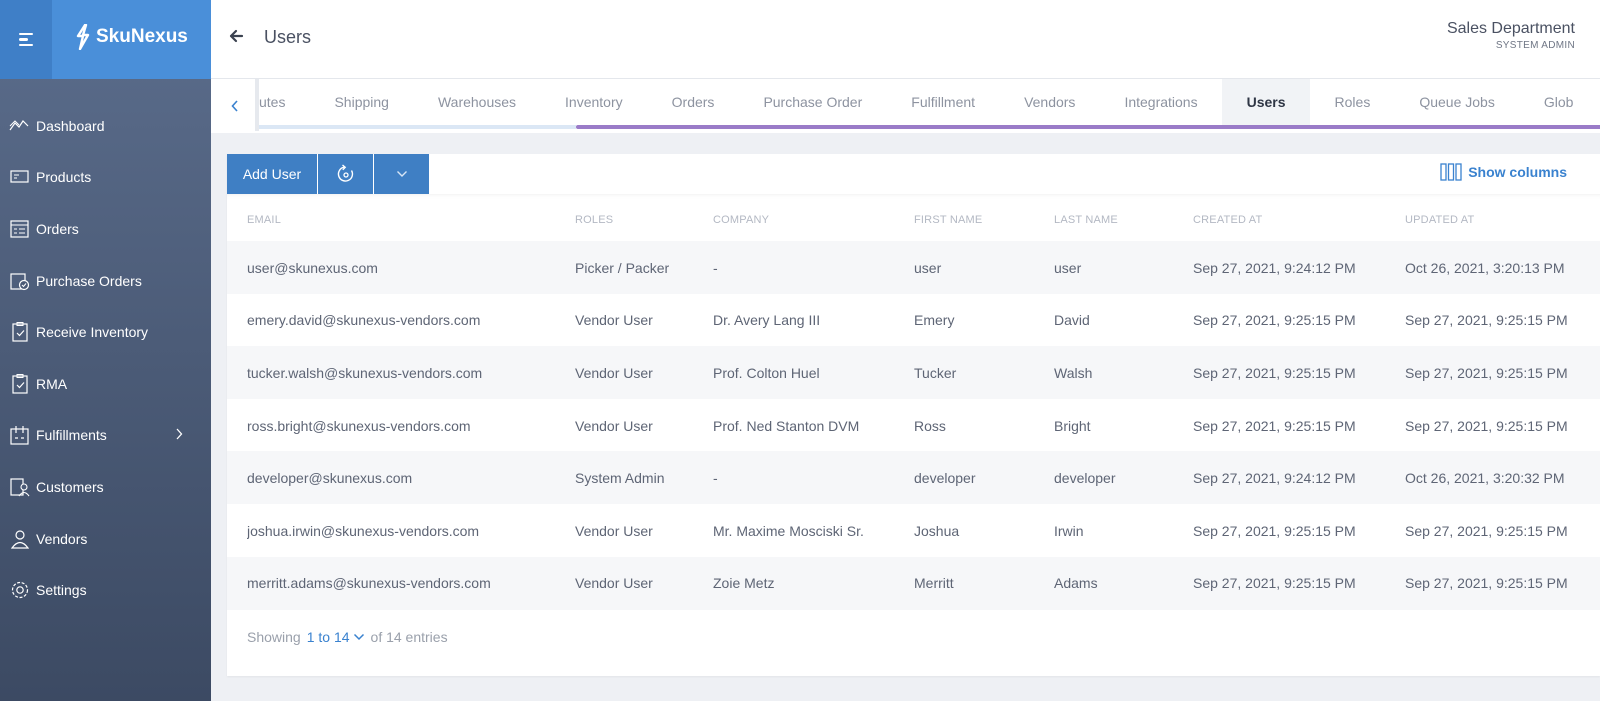 Image resolution: width=1600 pixels, height=701 pixels. Describe the element at coordinates (1266, 102) in the screenshot. I see `tab-users: Users` at that location.